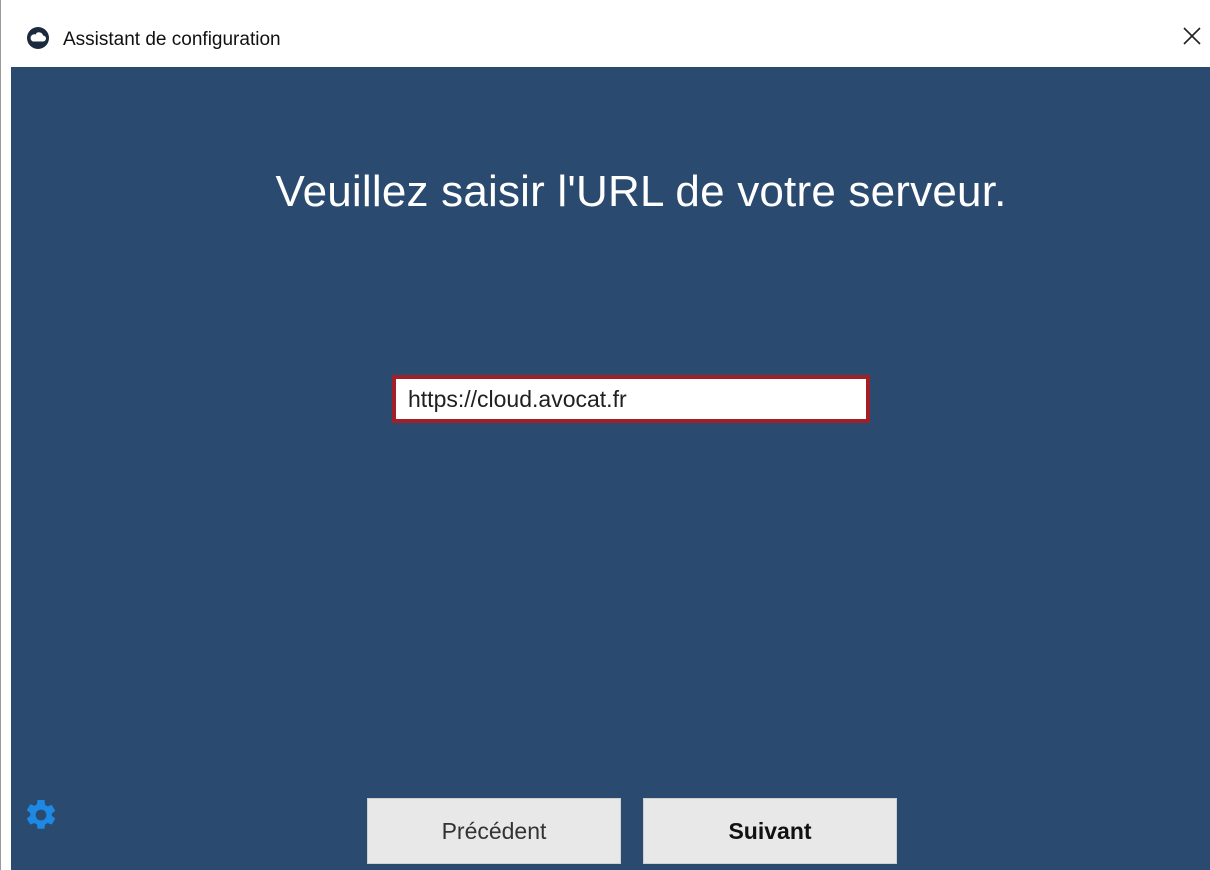  Describe the element at coordinates (631, 399) in the screenshot. I see `server-url-input` at that location.